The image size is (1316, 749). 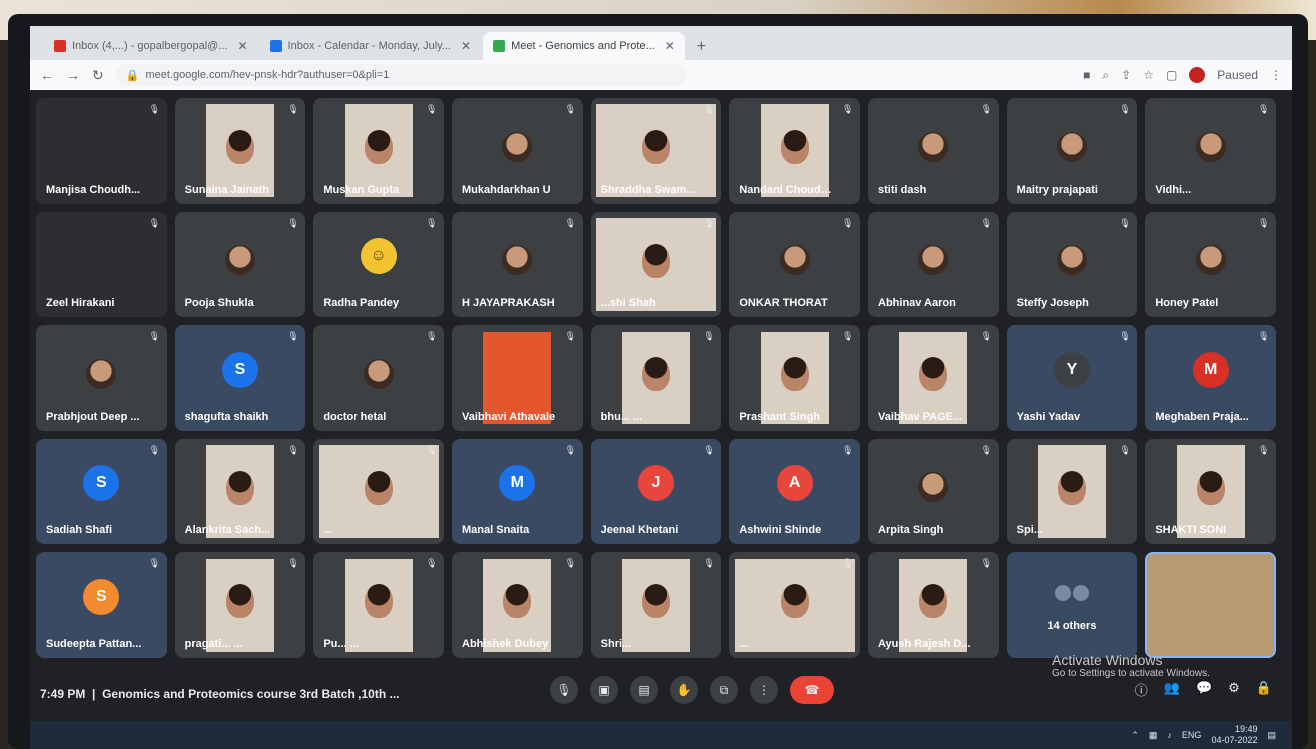 What do you see at coordinates (794, 491) in the screenshot?
I see `participant-tile: A 🎙 Ashwini Shinde` at bounding box center [794, 491].